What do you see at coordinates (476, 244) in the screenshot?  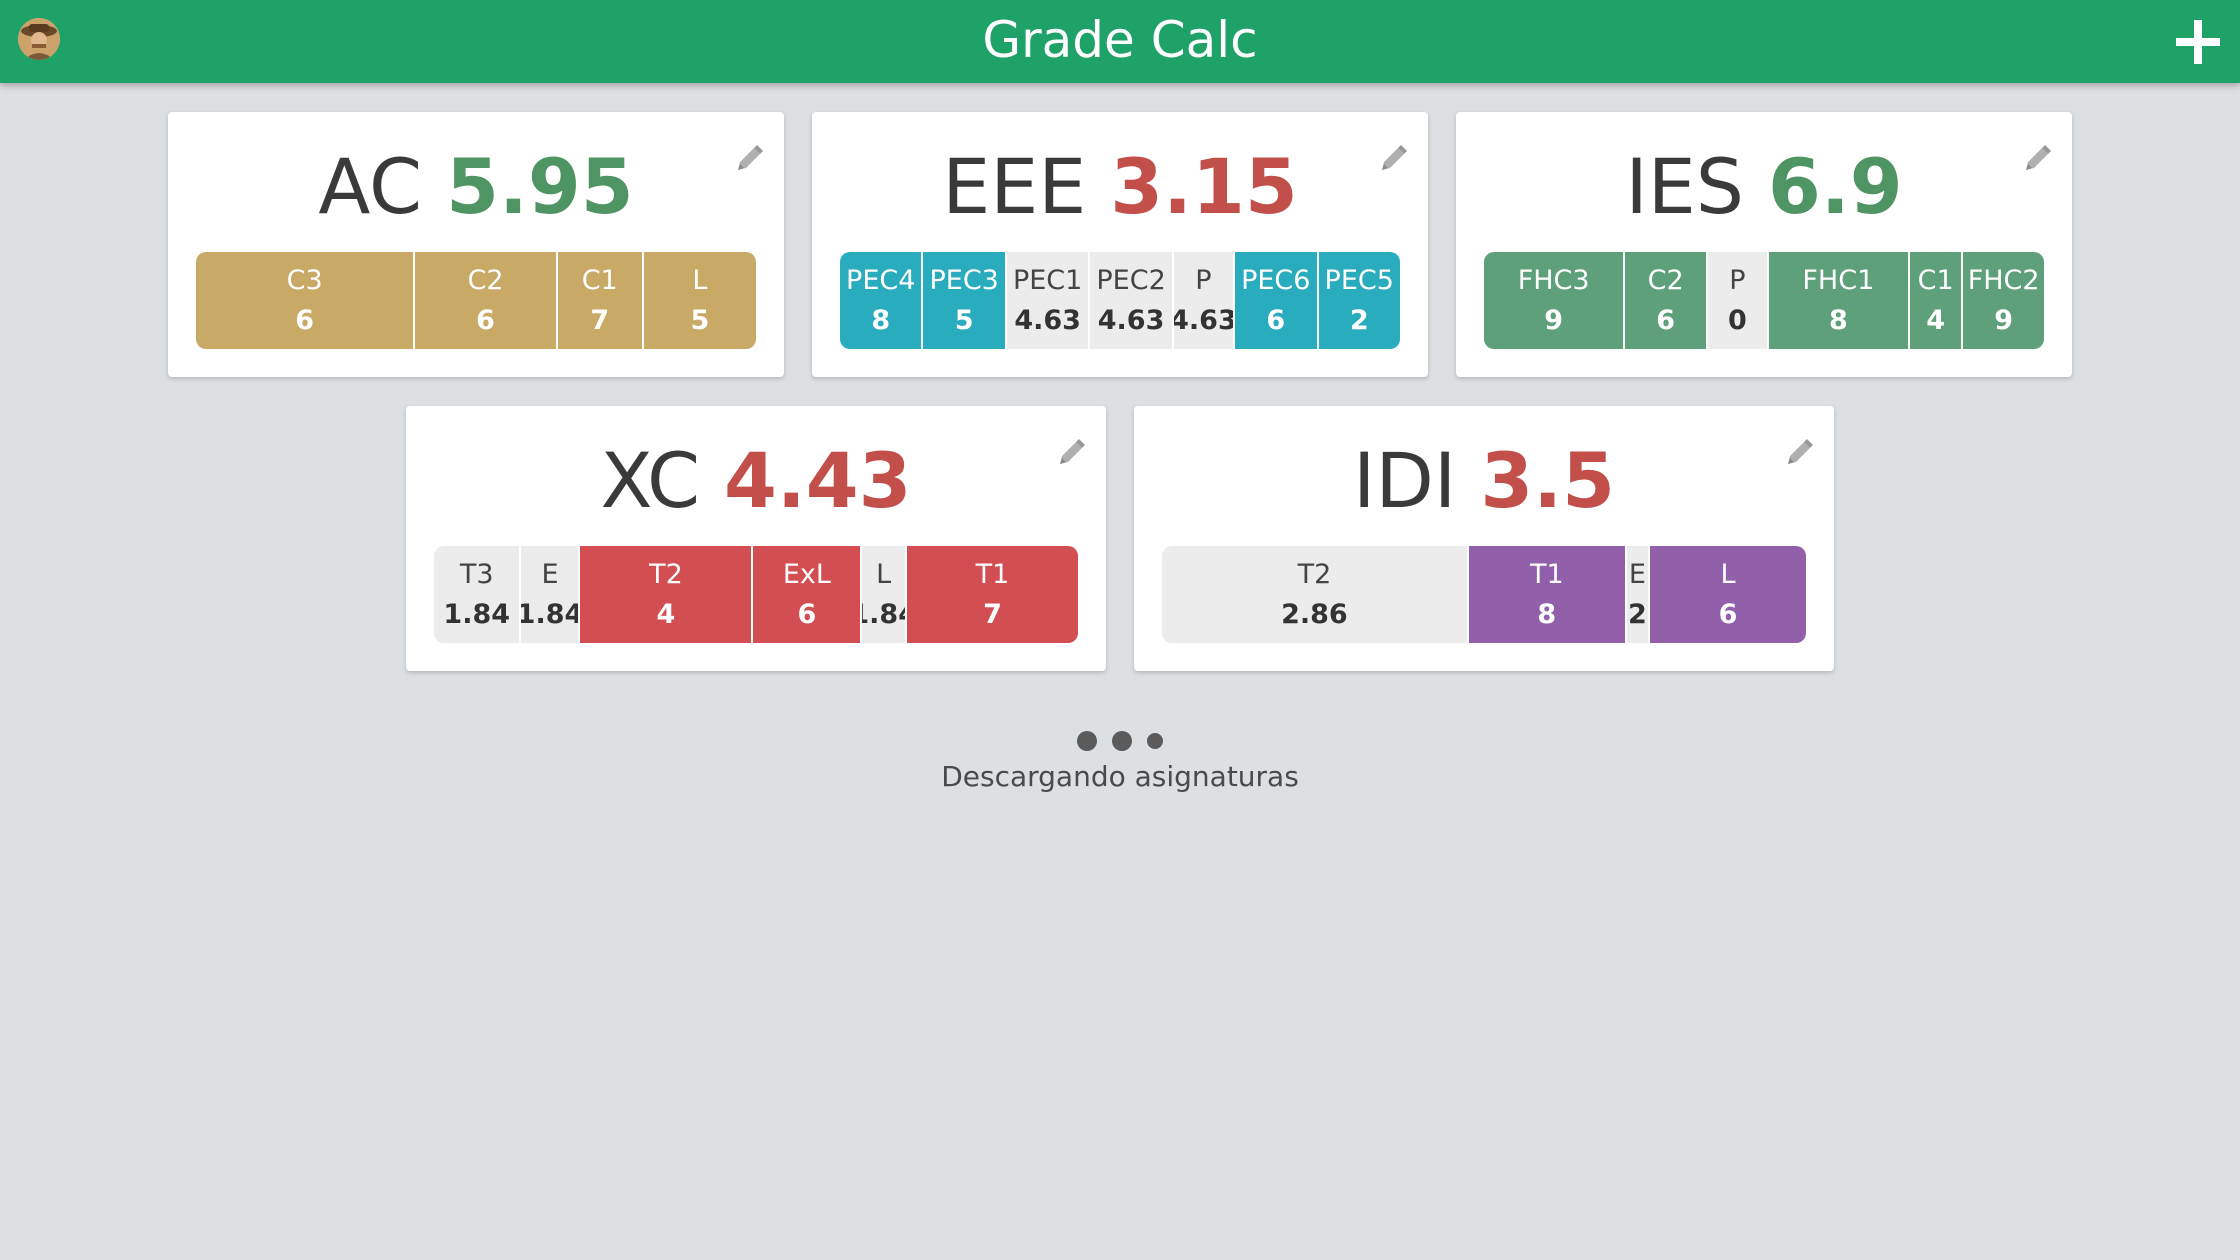 I see `subject-card-ac: AC 5.95 C3 6 C2 6 C1 7 L 5` at bounding box center [476, 244].